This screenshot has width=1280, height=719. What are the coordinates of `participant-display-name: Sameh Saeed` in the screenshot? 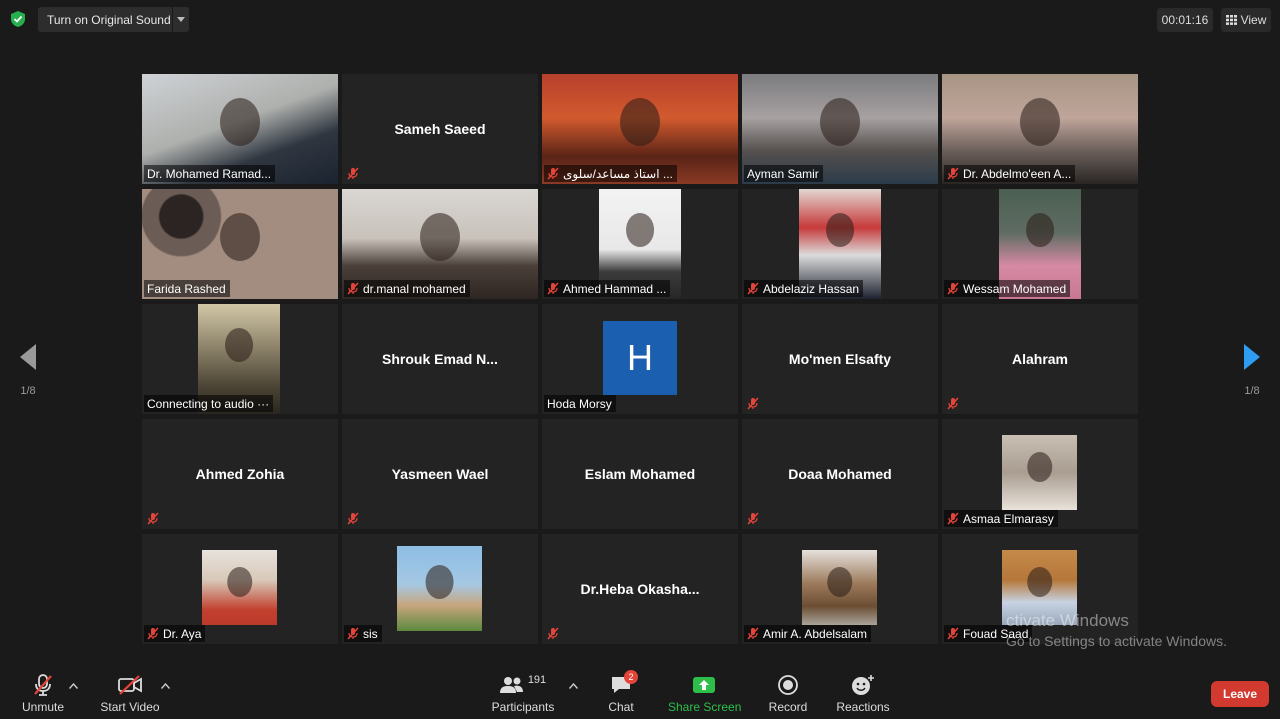 It's located at (440, 129).